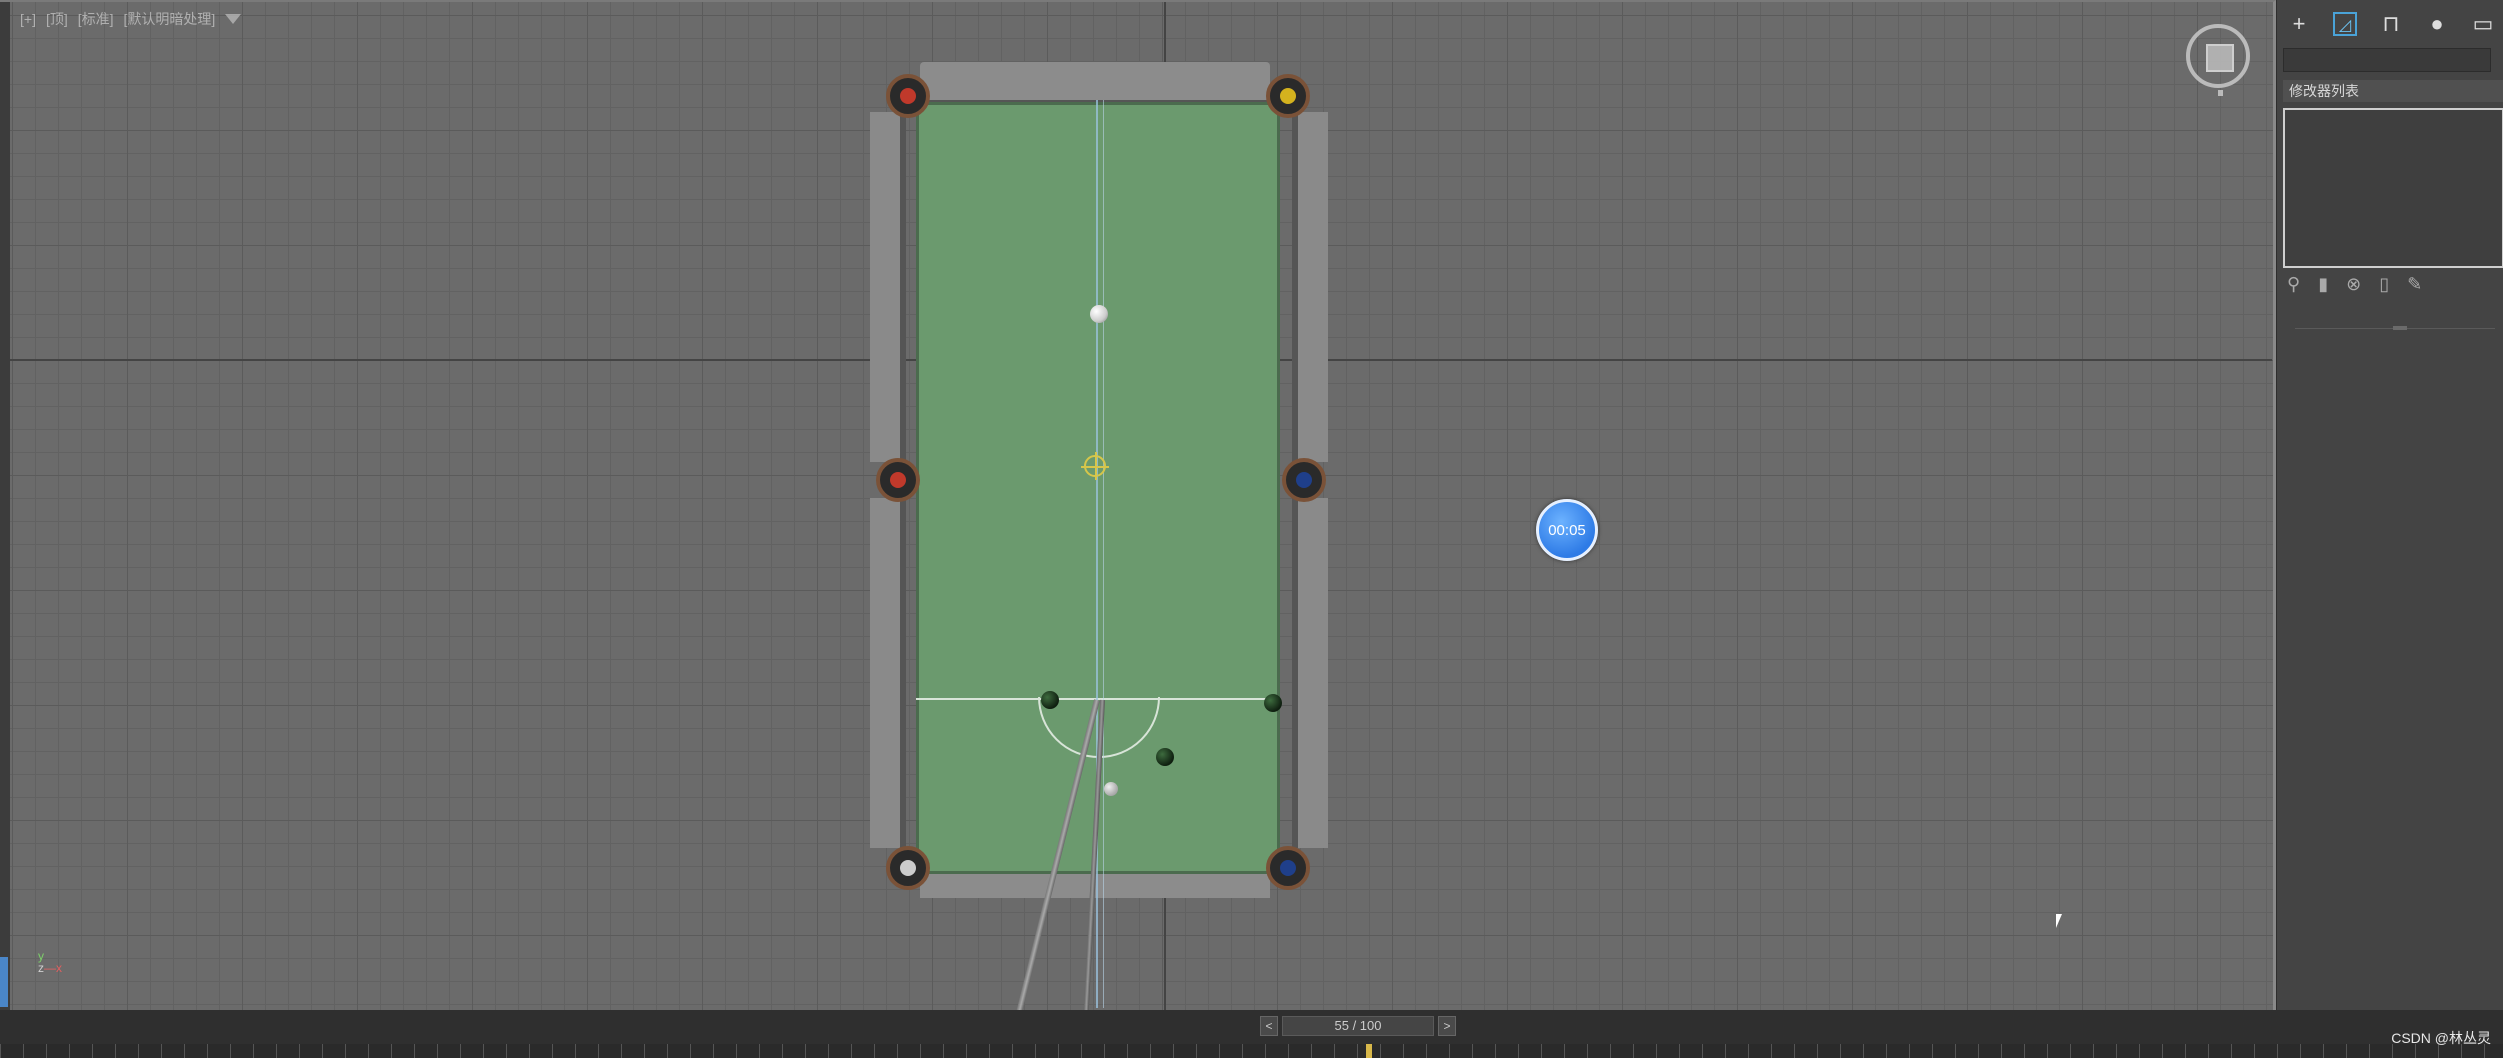 The image size is (2503, 1058). Describe the element at coordinates (2293, 284) in the screenshot. I see `pin-stack-icon: ⚲` at that location.